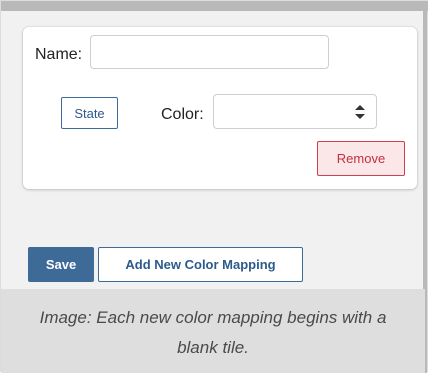  Describe the element at coordinates (182, 114) in the screenshot. I see `color-label: Color:` at that location.